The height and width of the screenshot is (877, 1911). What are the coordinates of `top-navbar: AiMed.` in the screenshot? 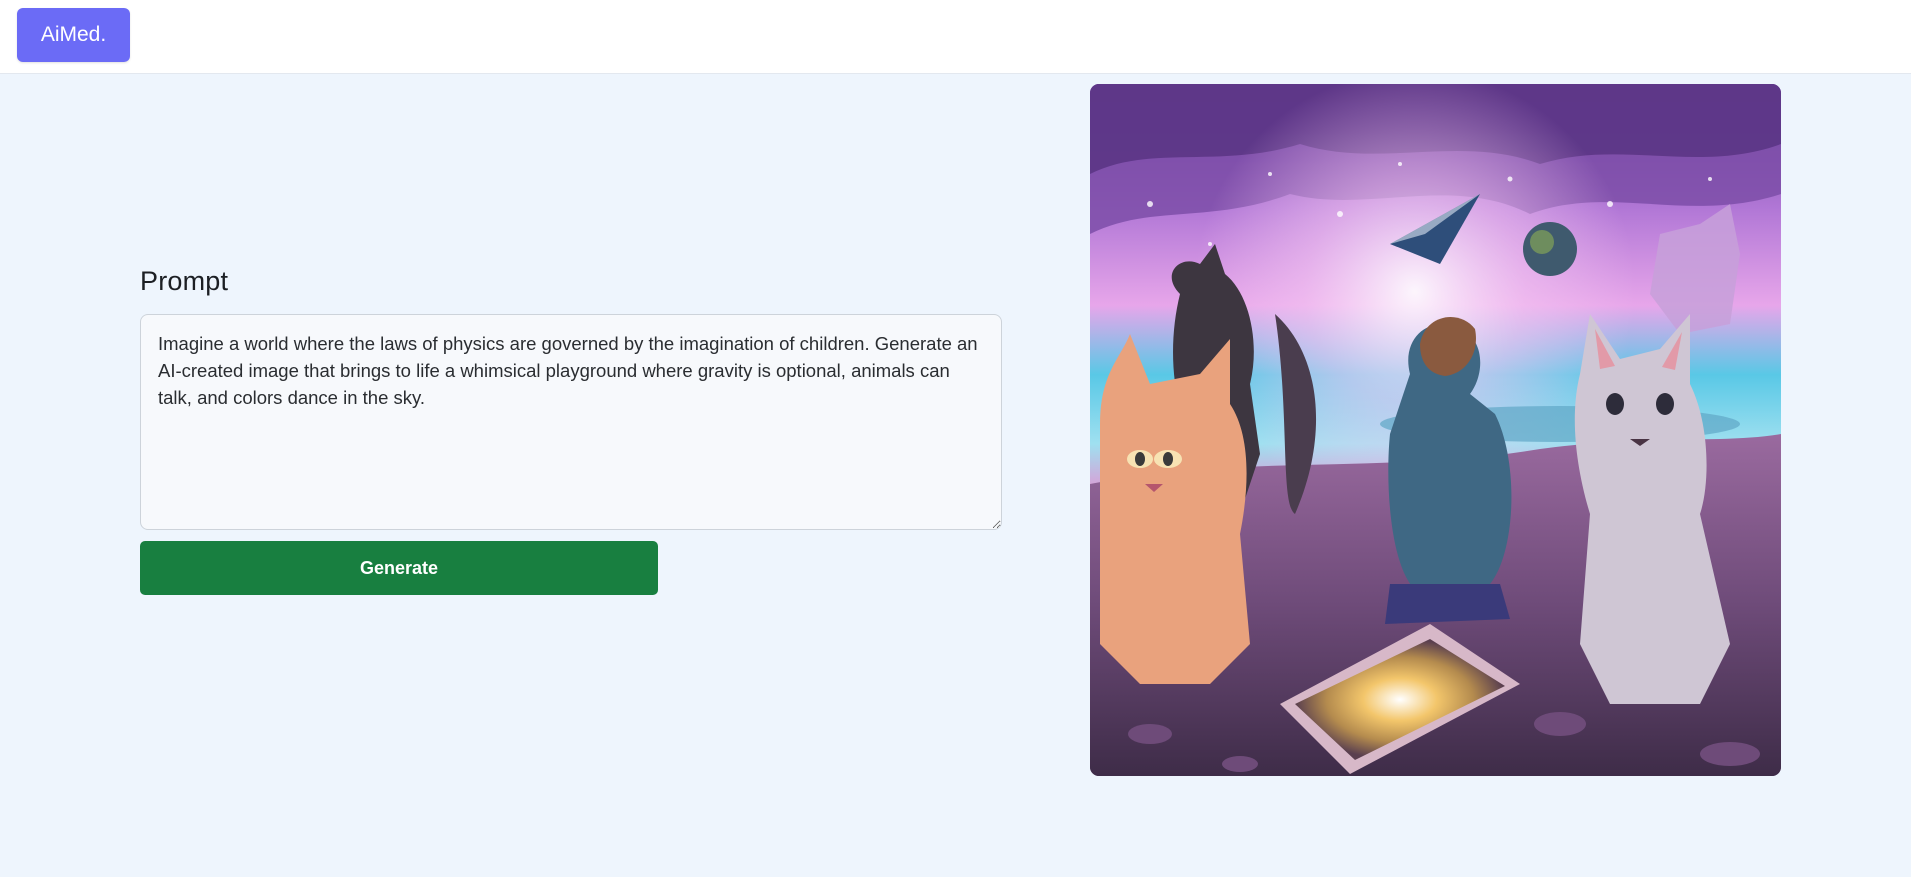 It's located at (955, 37).